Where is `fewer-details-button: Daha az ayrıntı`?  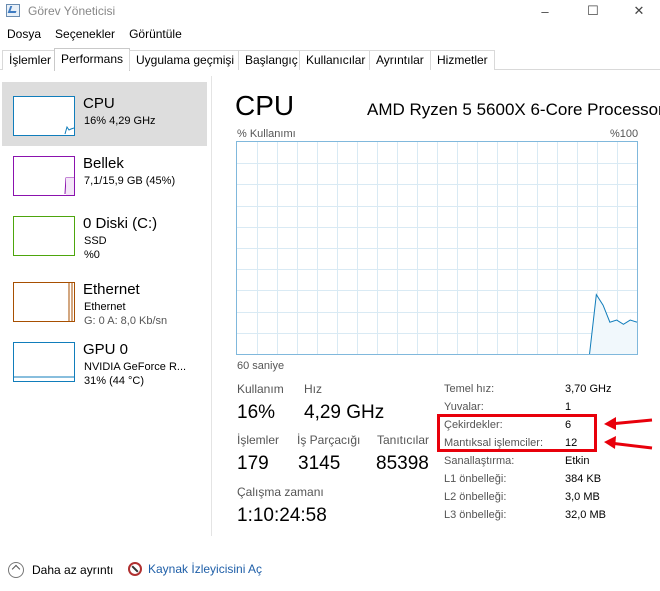 fewer-details-button: Daha az ayrıntı is located at coordinates (60, 570).